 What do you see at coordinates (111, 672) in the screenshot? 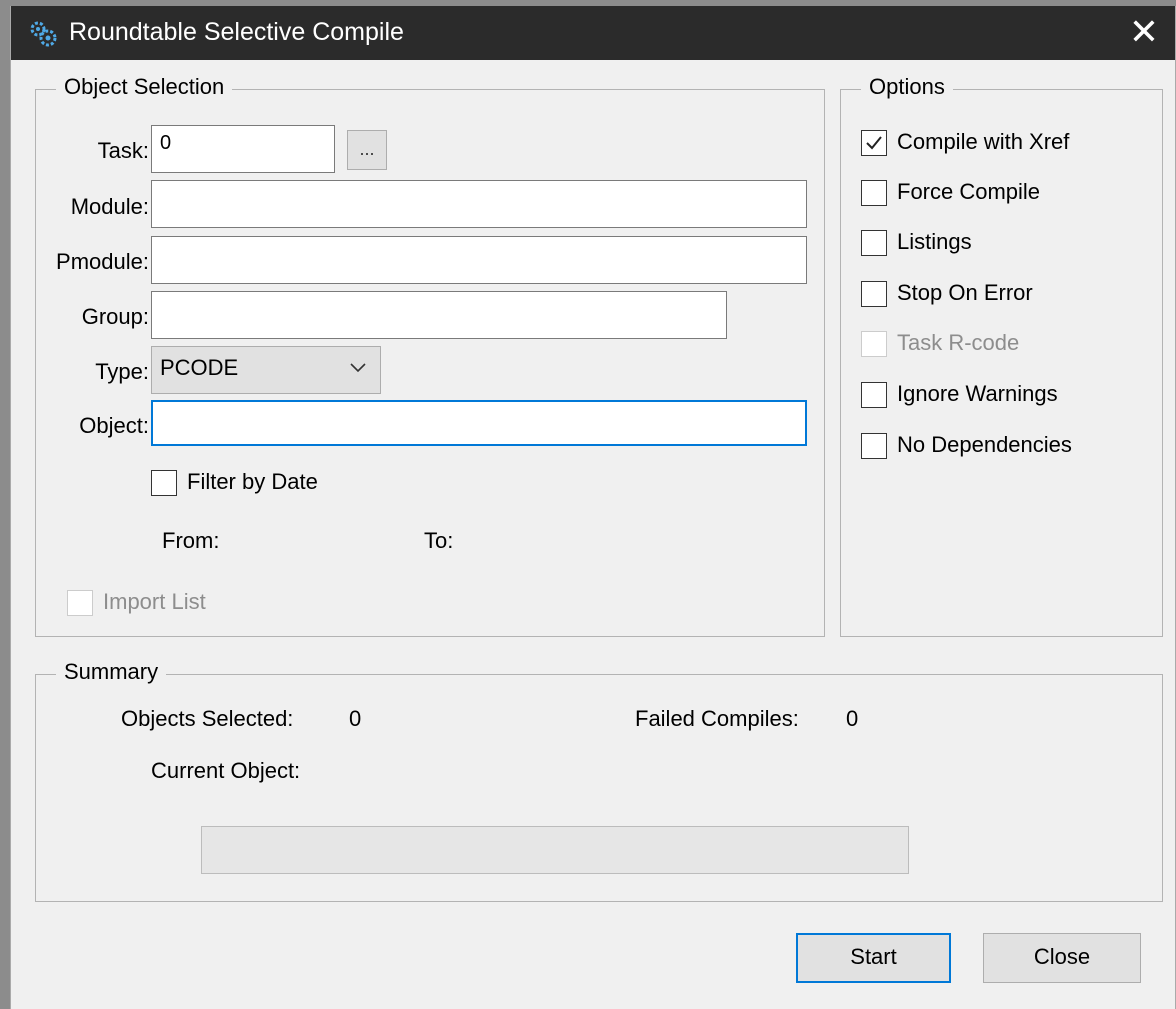
I see `summary-legend: Summary` at bounding box center [111, 672].